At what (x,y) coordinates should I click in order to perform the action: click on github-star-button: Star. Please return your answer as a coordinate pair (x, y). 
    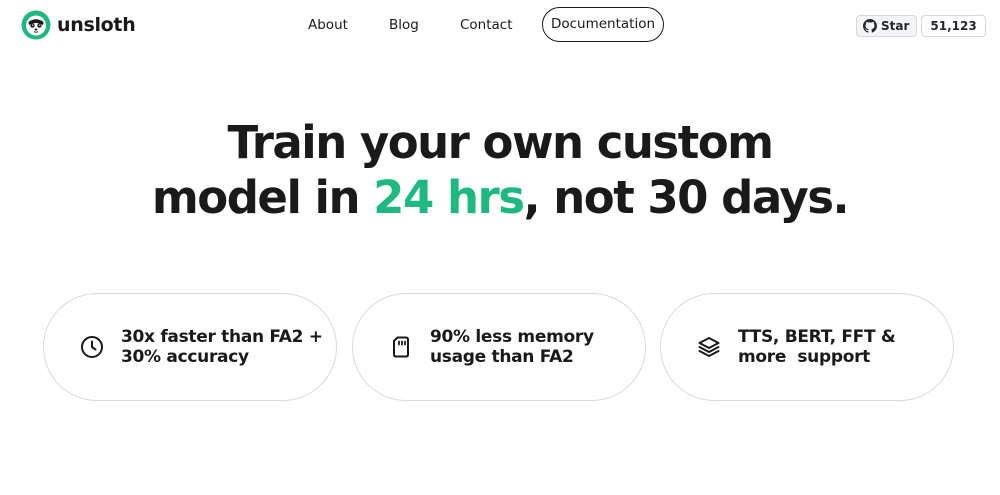
    Looking at the image, I should click on (887, 26).